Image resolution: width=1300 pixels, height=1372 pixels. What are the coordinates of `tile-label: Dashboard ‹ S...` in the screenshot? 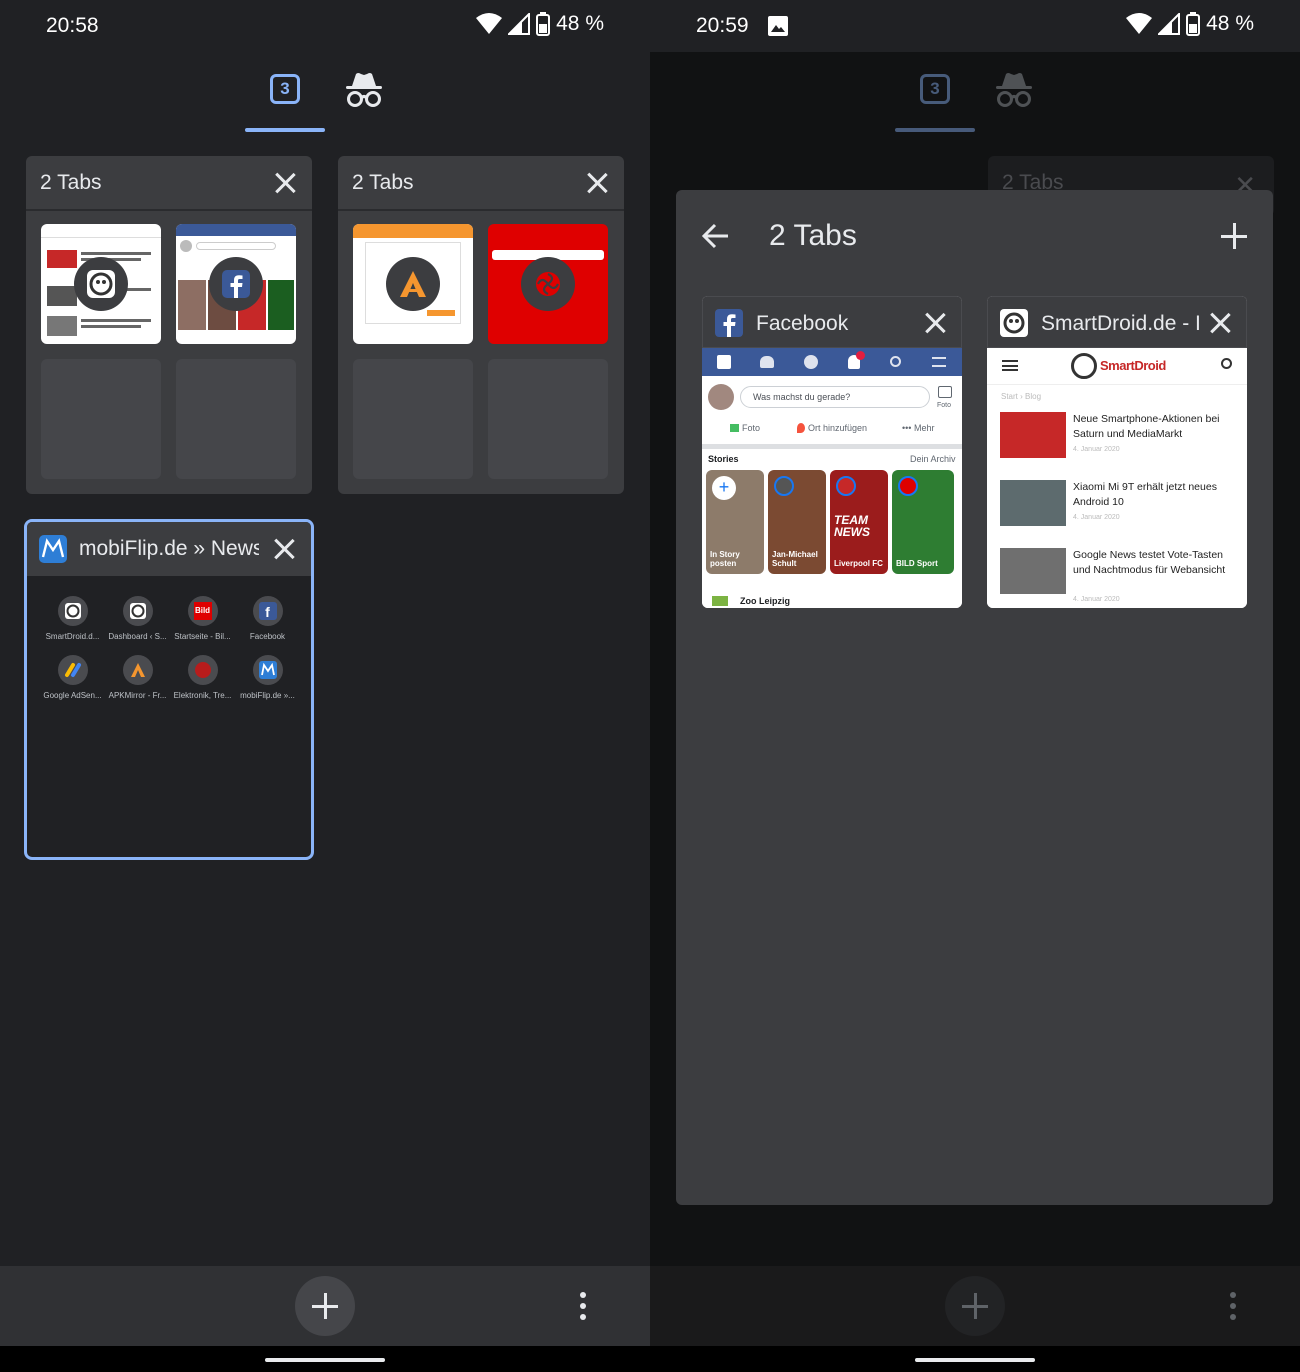 It's located at (137, 636).